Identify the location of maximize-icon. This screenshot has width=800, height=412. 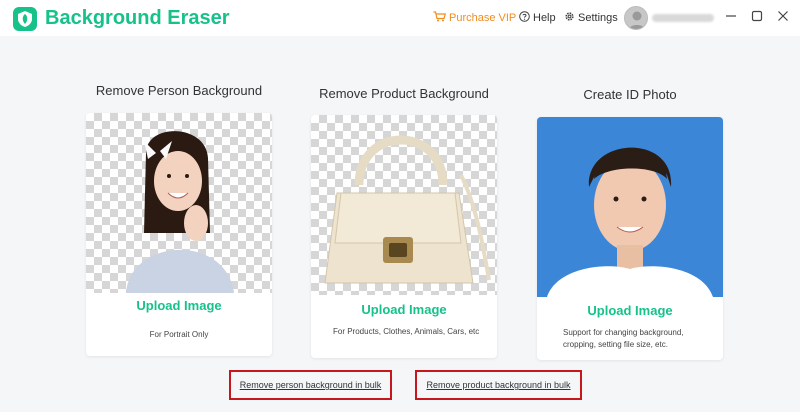
(757, 18).